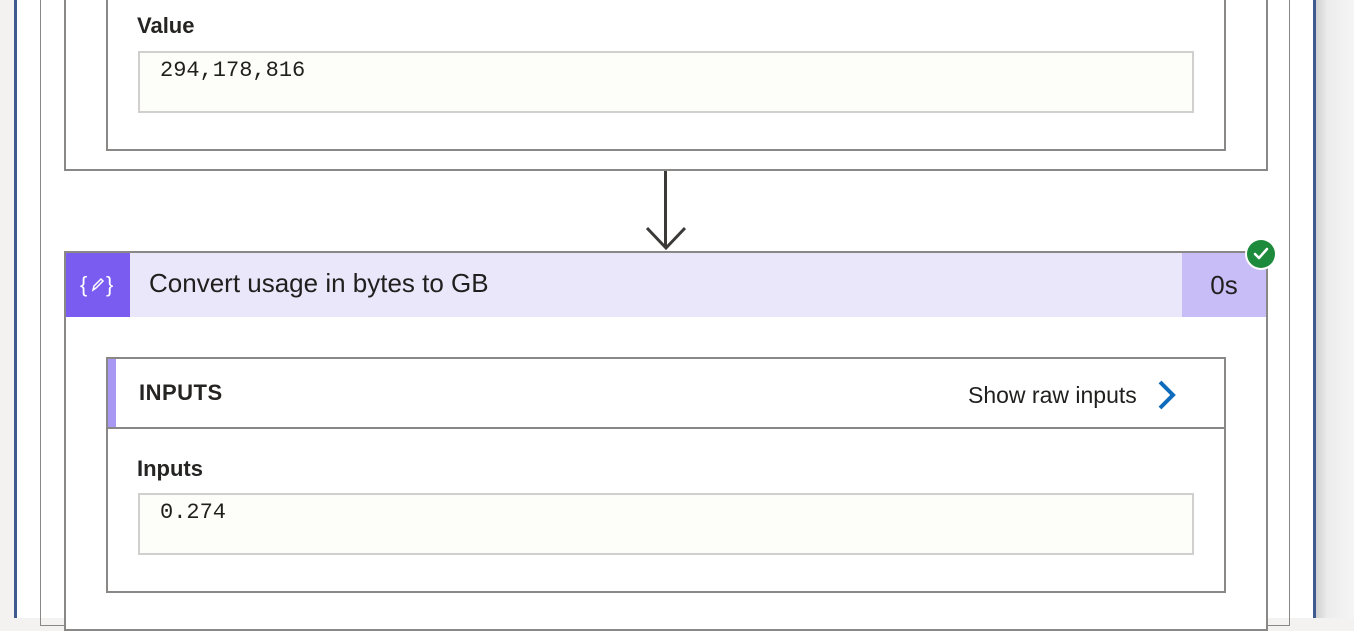  I want to click on window-shadow, so click(1335, 309).